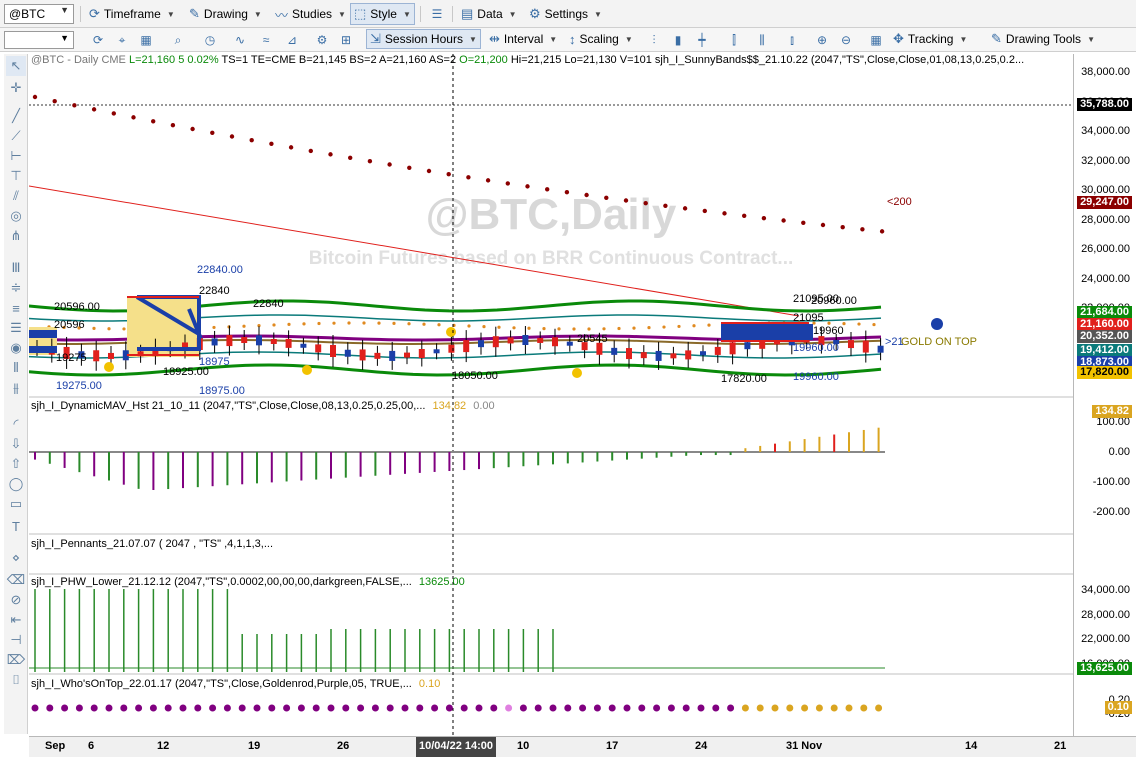 This screenshot has height=757, width=1136. Describe the element at coordinates (16, 424) in the screenshot. I see `arc-icon: ◜` at that location.